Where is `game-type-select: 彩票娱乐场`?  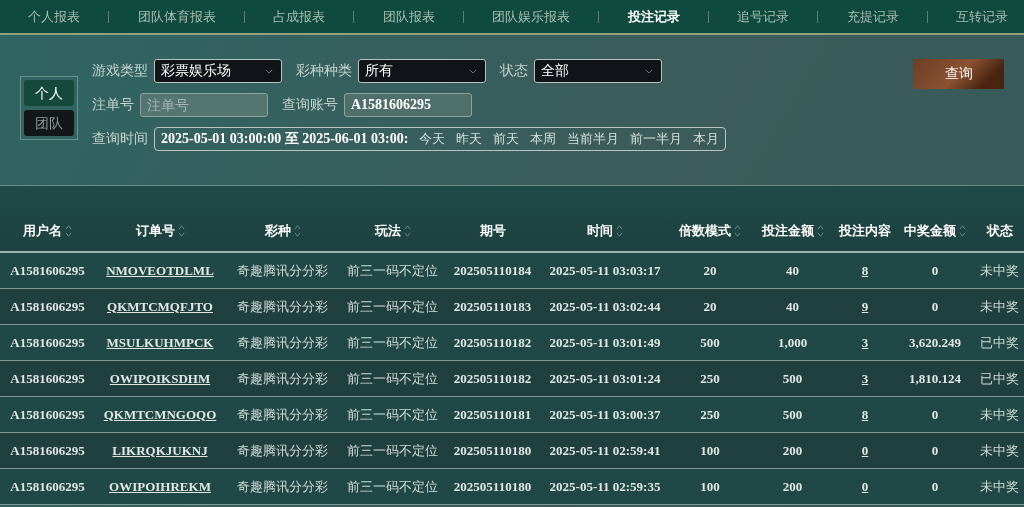 game-type-select: 彩票娱乐场 is located at coordinates (218, 71).